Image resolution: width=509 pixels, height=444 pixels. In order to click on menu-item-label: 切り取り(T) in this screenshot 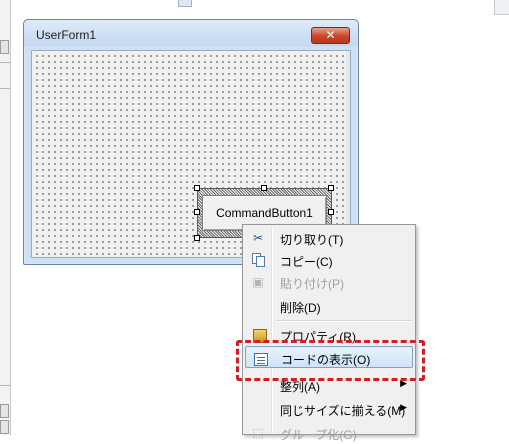, I will do `click(312, 240)`.